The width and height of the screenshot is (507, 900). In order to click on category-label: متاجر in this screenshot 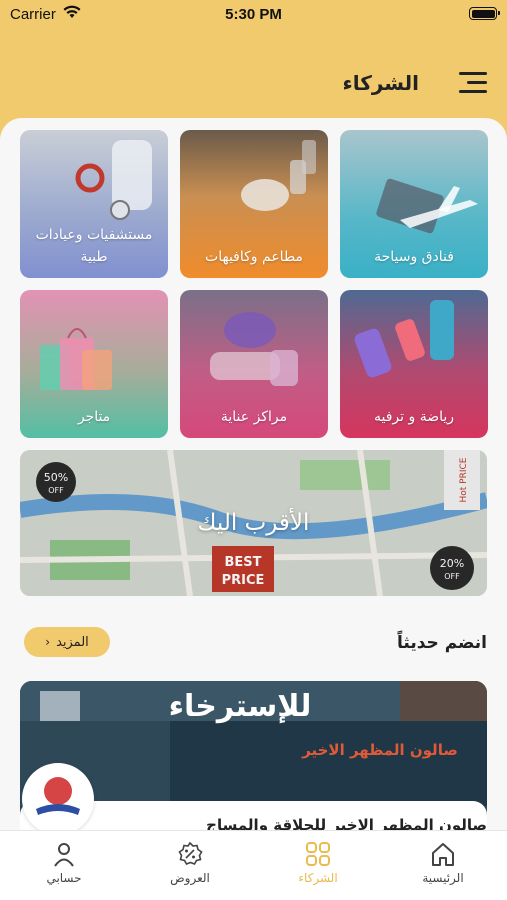, I will do `click(94, 417)`.